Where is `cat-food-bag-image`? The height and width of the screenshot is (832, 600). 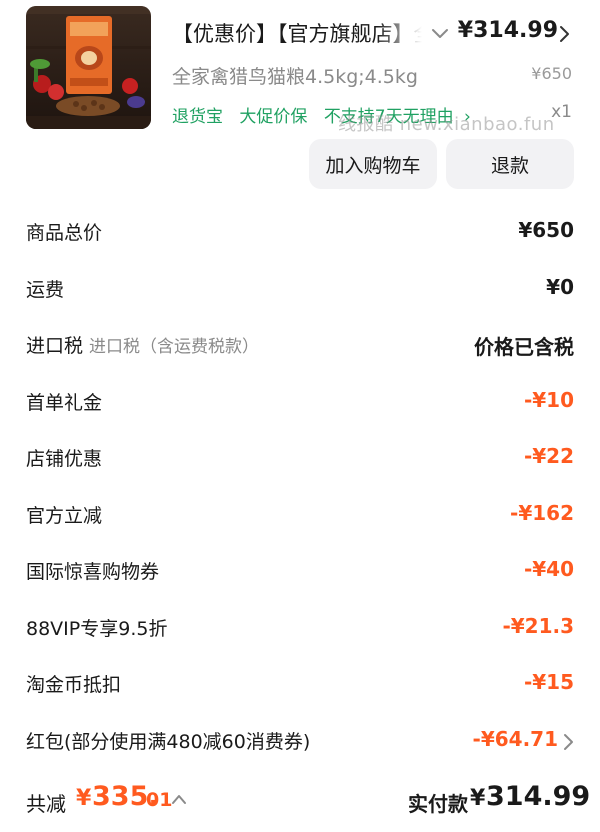
cat-food-bag-image is located at coordinates (88, 67).